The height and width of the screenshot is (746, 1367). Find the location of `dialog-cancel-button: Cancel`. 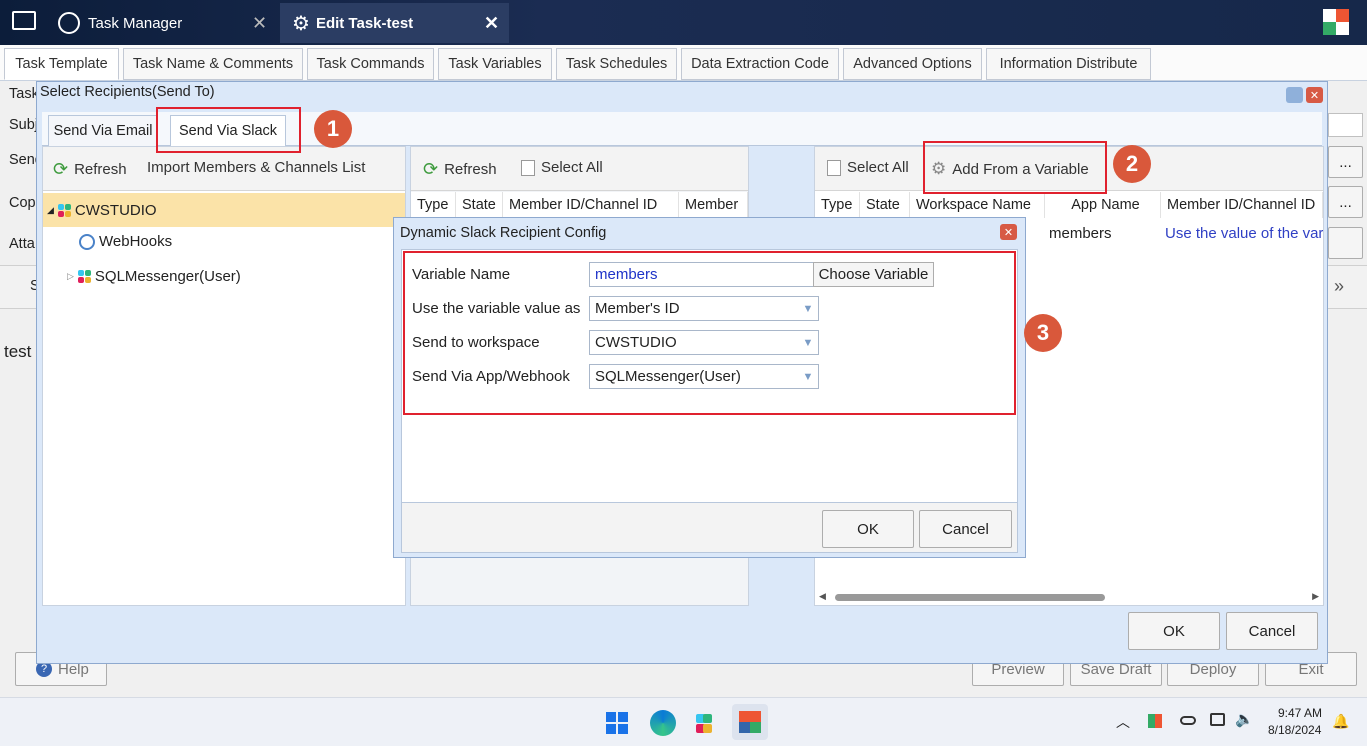

dialog-cancel-button: Cancel is located at coordinates (965, 529).